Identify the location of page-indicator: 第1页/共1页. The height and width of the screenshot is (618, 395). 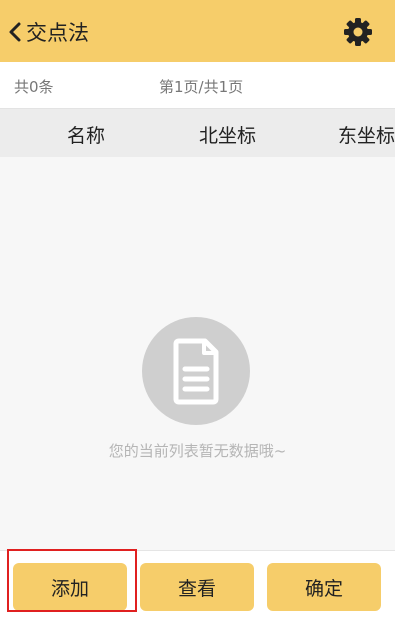
(201, 87).